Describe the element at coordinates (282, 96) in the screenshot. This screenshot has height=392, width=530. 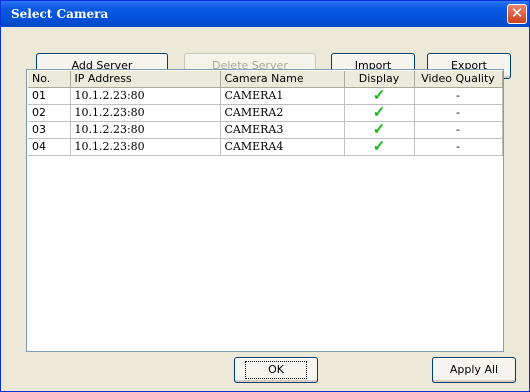
I see `cell-camera-name: CAMERA1` at that location.